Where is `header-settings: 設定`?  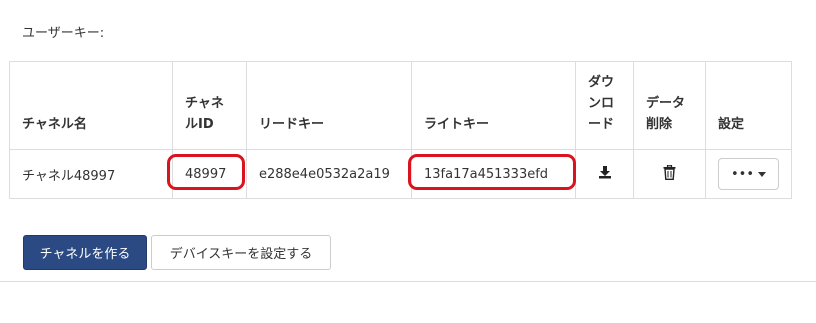
header-settings: 設定 is located at coordinates (748, 105).